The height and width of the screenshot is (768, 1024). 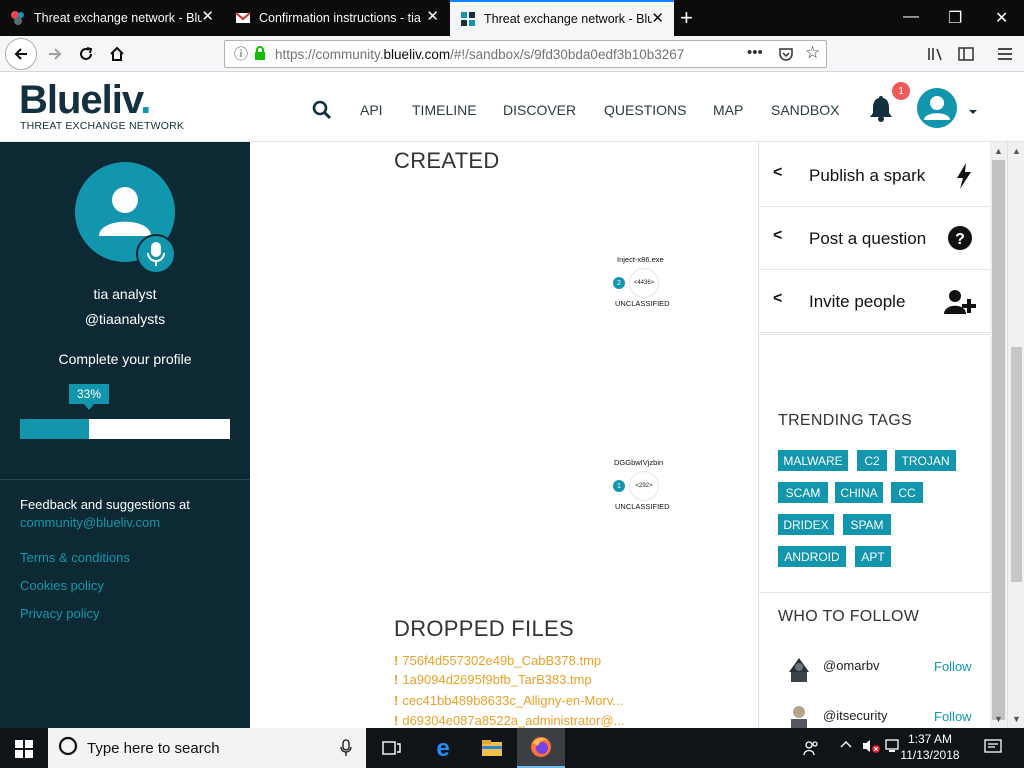 What do you see at coordinates (859, 492) in the screenshot?
I see `tag-china: CHINA` at bounding box center [859, 492].